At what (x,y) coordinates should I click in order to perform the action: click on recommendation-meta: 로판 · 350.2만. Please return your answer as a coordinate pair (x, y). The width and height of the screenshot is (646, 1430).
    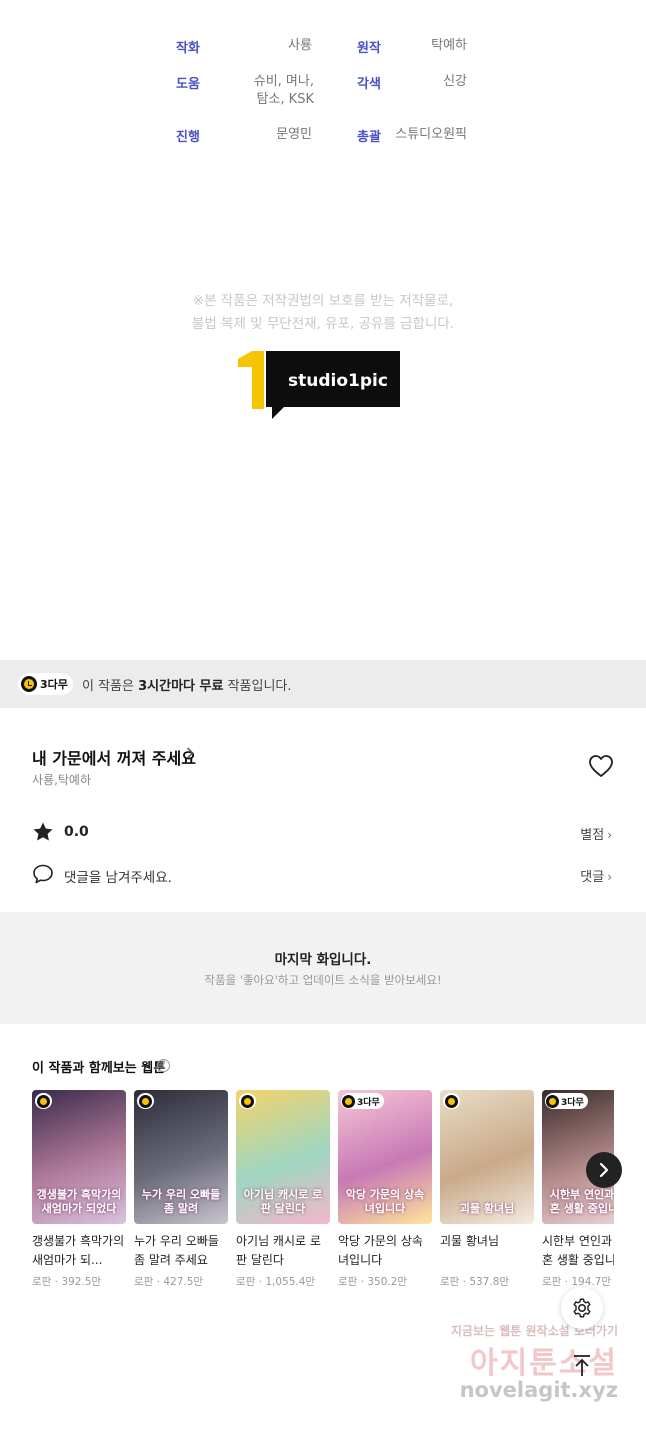
    Looking at the image, I should click on (373, 1282).